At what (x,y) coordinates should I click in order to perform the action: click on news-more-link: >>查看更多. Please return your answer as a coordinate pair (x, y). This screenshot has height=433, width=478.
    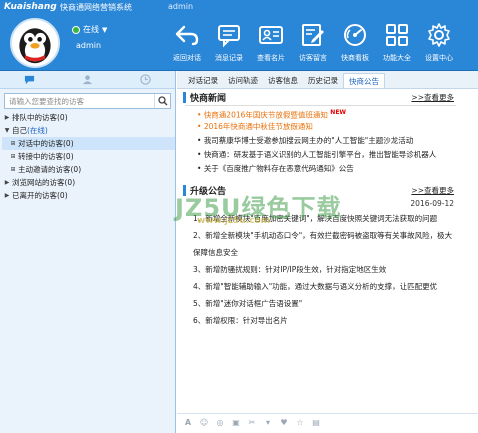
    Looking at the image, I should click on (432, 97).